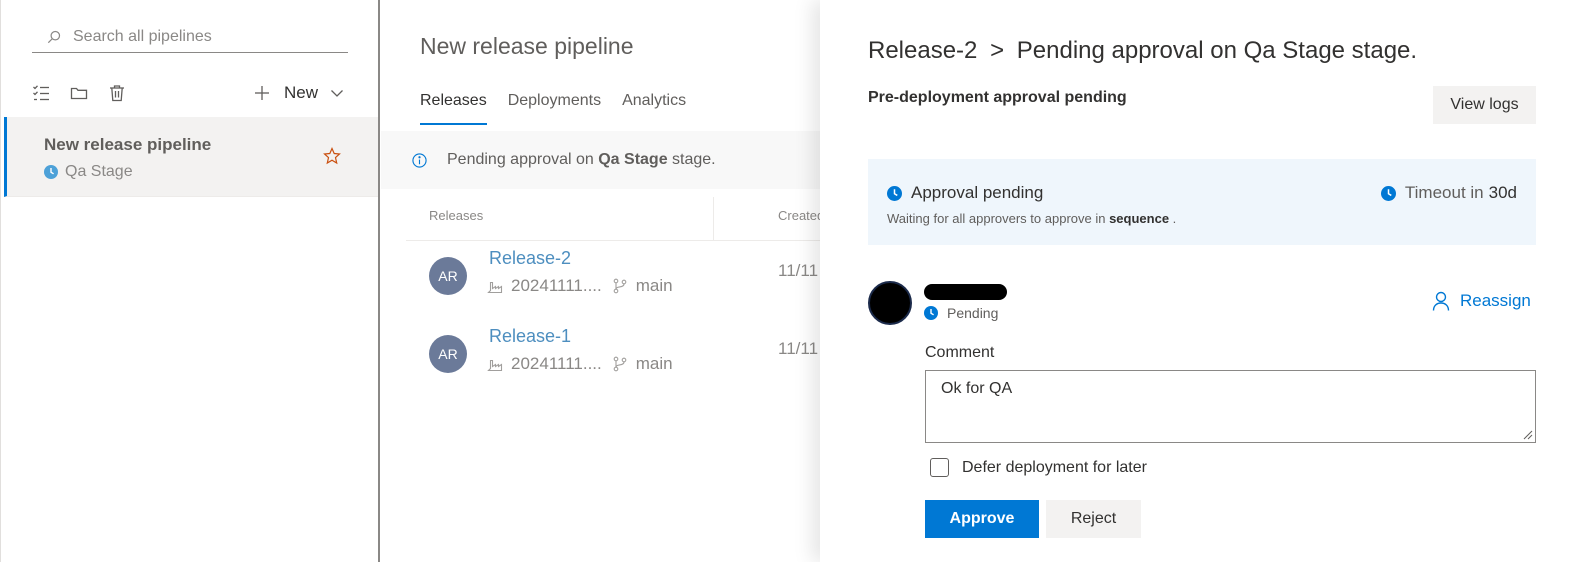 This screenshot has height=562, width=1581. What do you see at coordinates (960, 352) in the screenshot?
I see `comment-label: Comment` at bounding box center [960, 352].